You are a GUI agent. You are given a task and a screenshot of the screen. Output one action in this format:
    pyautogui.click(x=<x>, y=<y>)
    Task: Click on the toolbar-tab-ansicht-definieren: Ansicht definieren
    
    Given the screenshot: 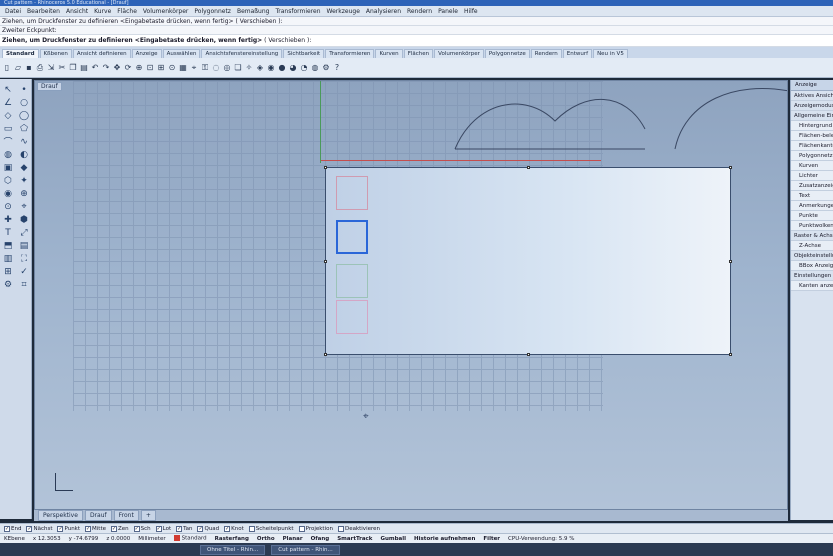 What is the action you would take?
    pyautogui.click(x=101, y=53)
    